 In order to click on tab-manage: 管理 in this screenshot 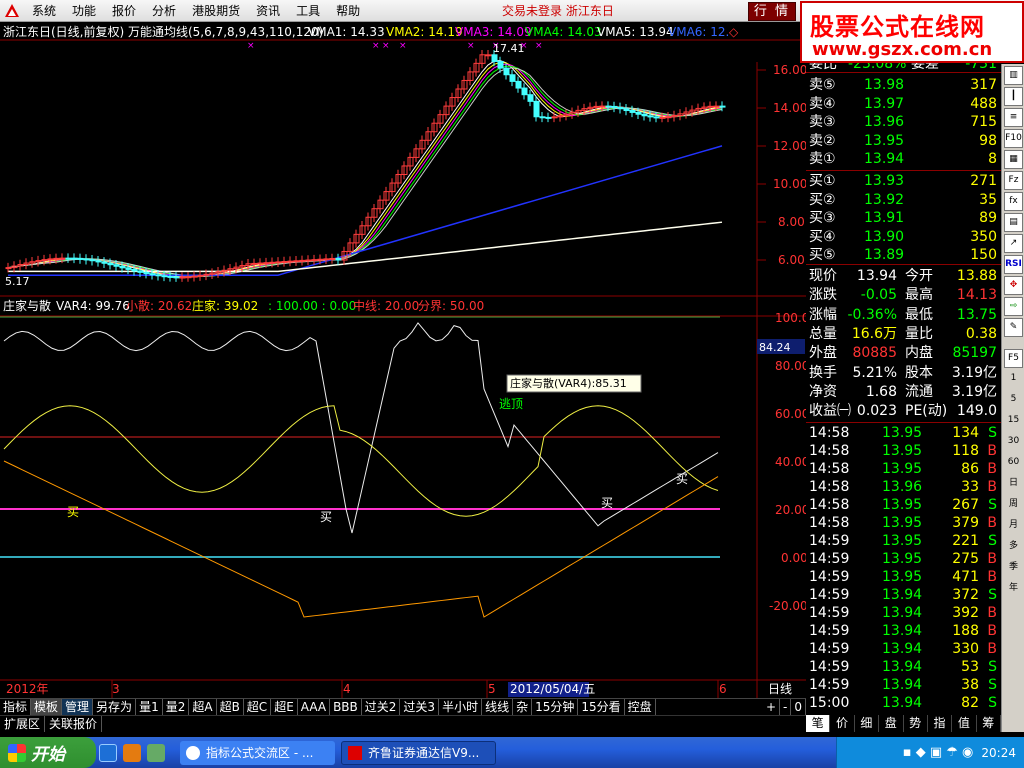, I will do `click(78, 707)`.